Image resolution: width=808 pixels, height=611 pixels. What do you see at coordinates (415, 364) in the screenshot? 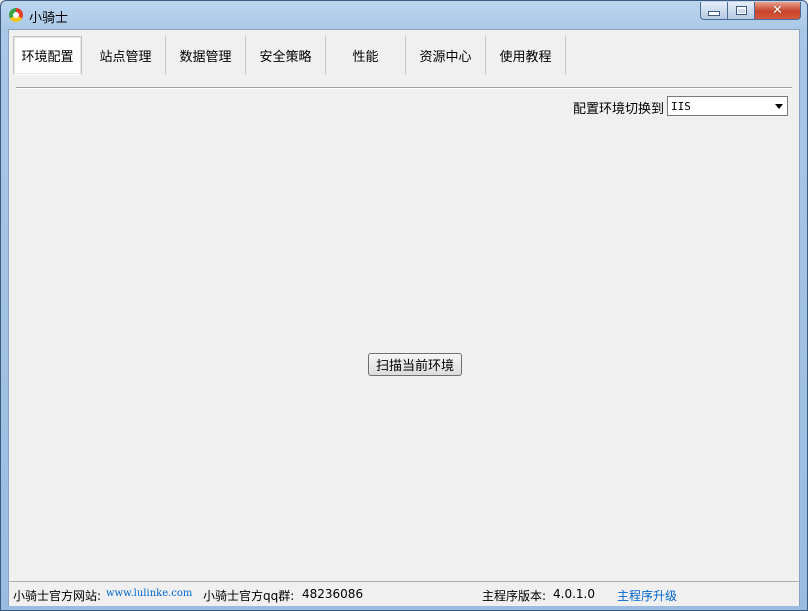
I see `scan-environment-button: 扫描当前环境` at bounding box center [415, 364].